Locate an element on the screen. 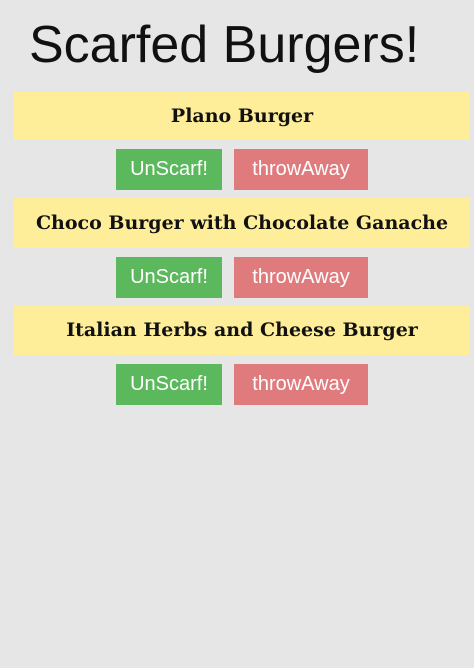 The width and height of the screenshot is (474, 668). page-title: Scarfed Burgers! is located at coordinates (224, 45).